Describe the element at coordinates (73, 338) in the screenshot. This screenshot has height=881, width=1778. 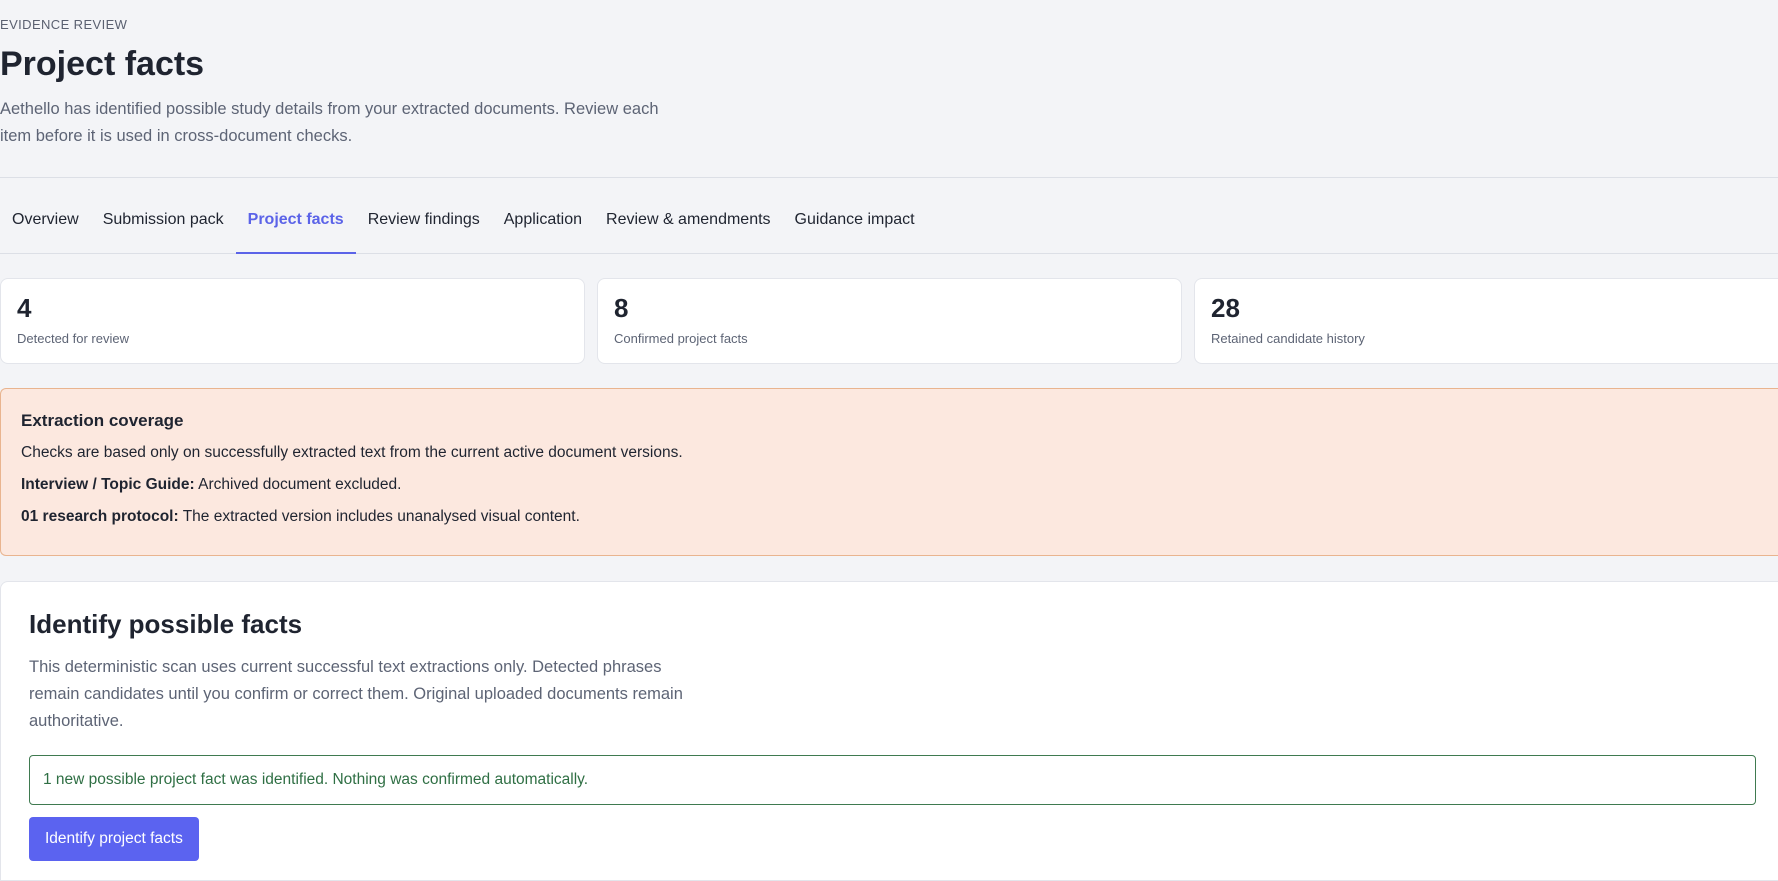
I see `stat-label: Detected for review` at that location.